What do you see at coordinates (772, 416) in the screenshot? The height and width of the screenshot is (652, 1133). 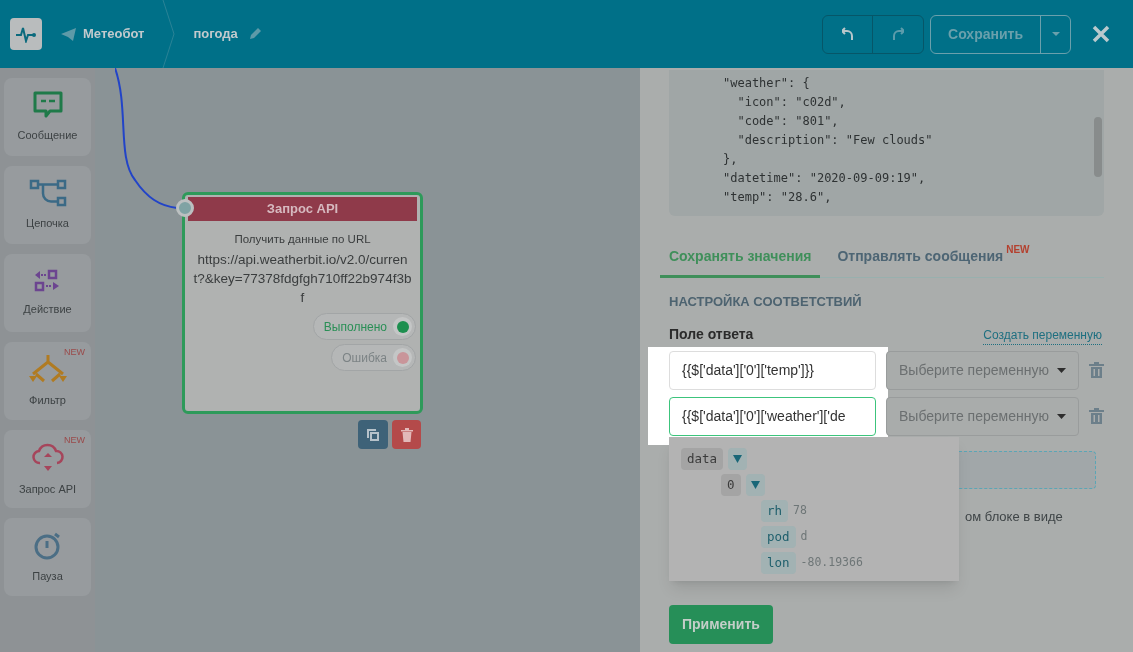 I see `response-field: {{$['data']['0']['weather']['de` at bounding box center [772, 416].